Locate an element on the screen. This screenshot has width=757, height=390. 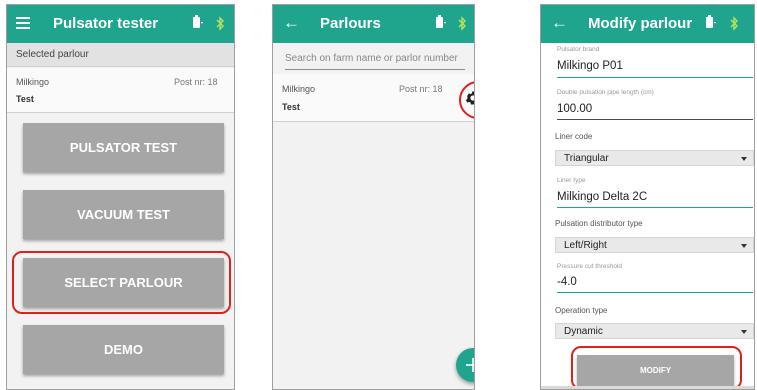
operation-type-label: Operation type is located at coordinates (581, 310).